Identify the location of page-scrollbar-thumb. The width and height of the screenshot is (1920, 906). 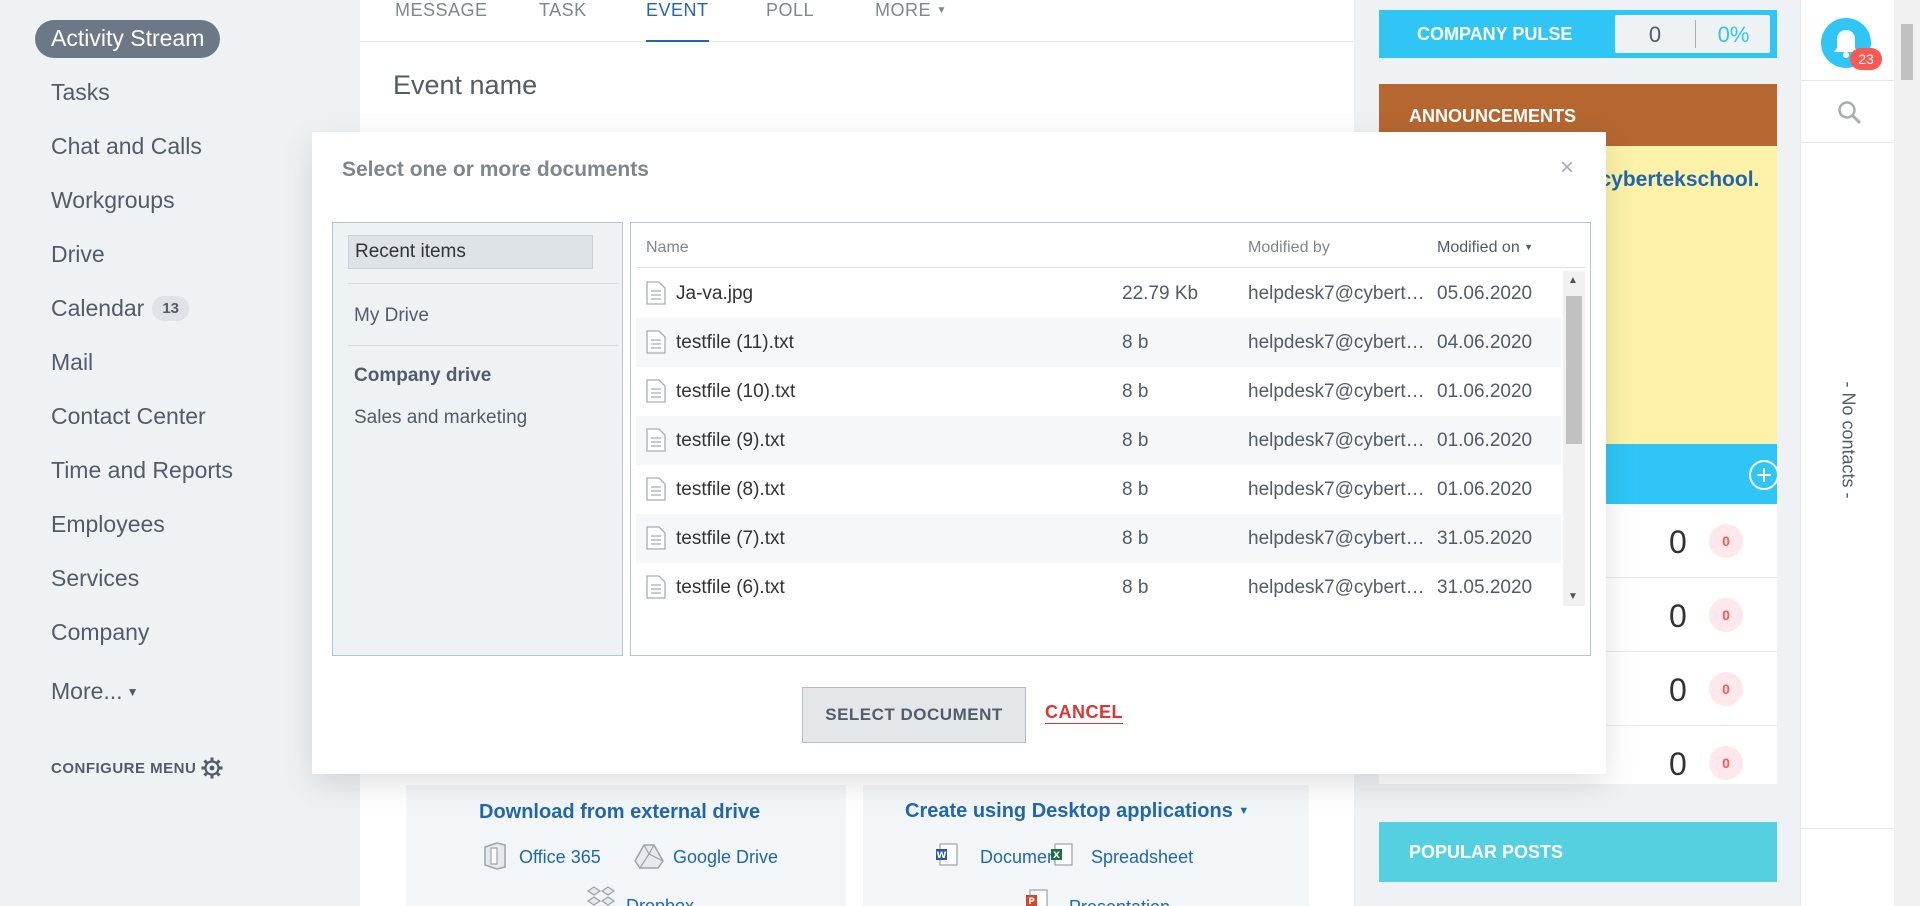
(1907, 52).